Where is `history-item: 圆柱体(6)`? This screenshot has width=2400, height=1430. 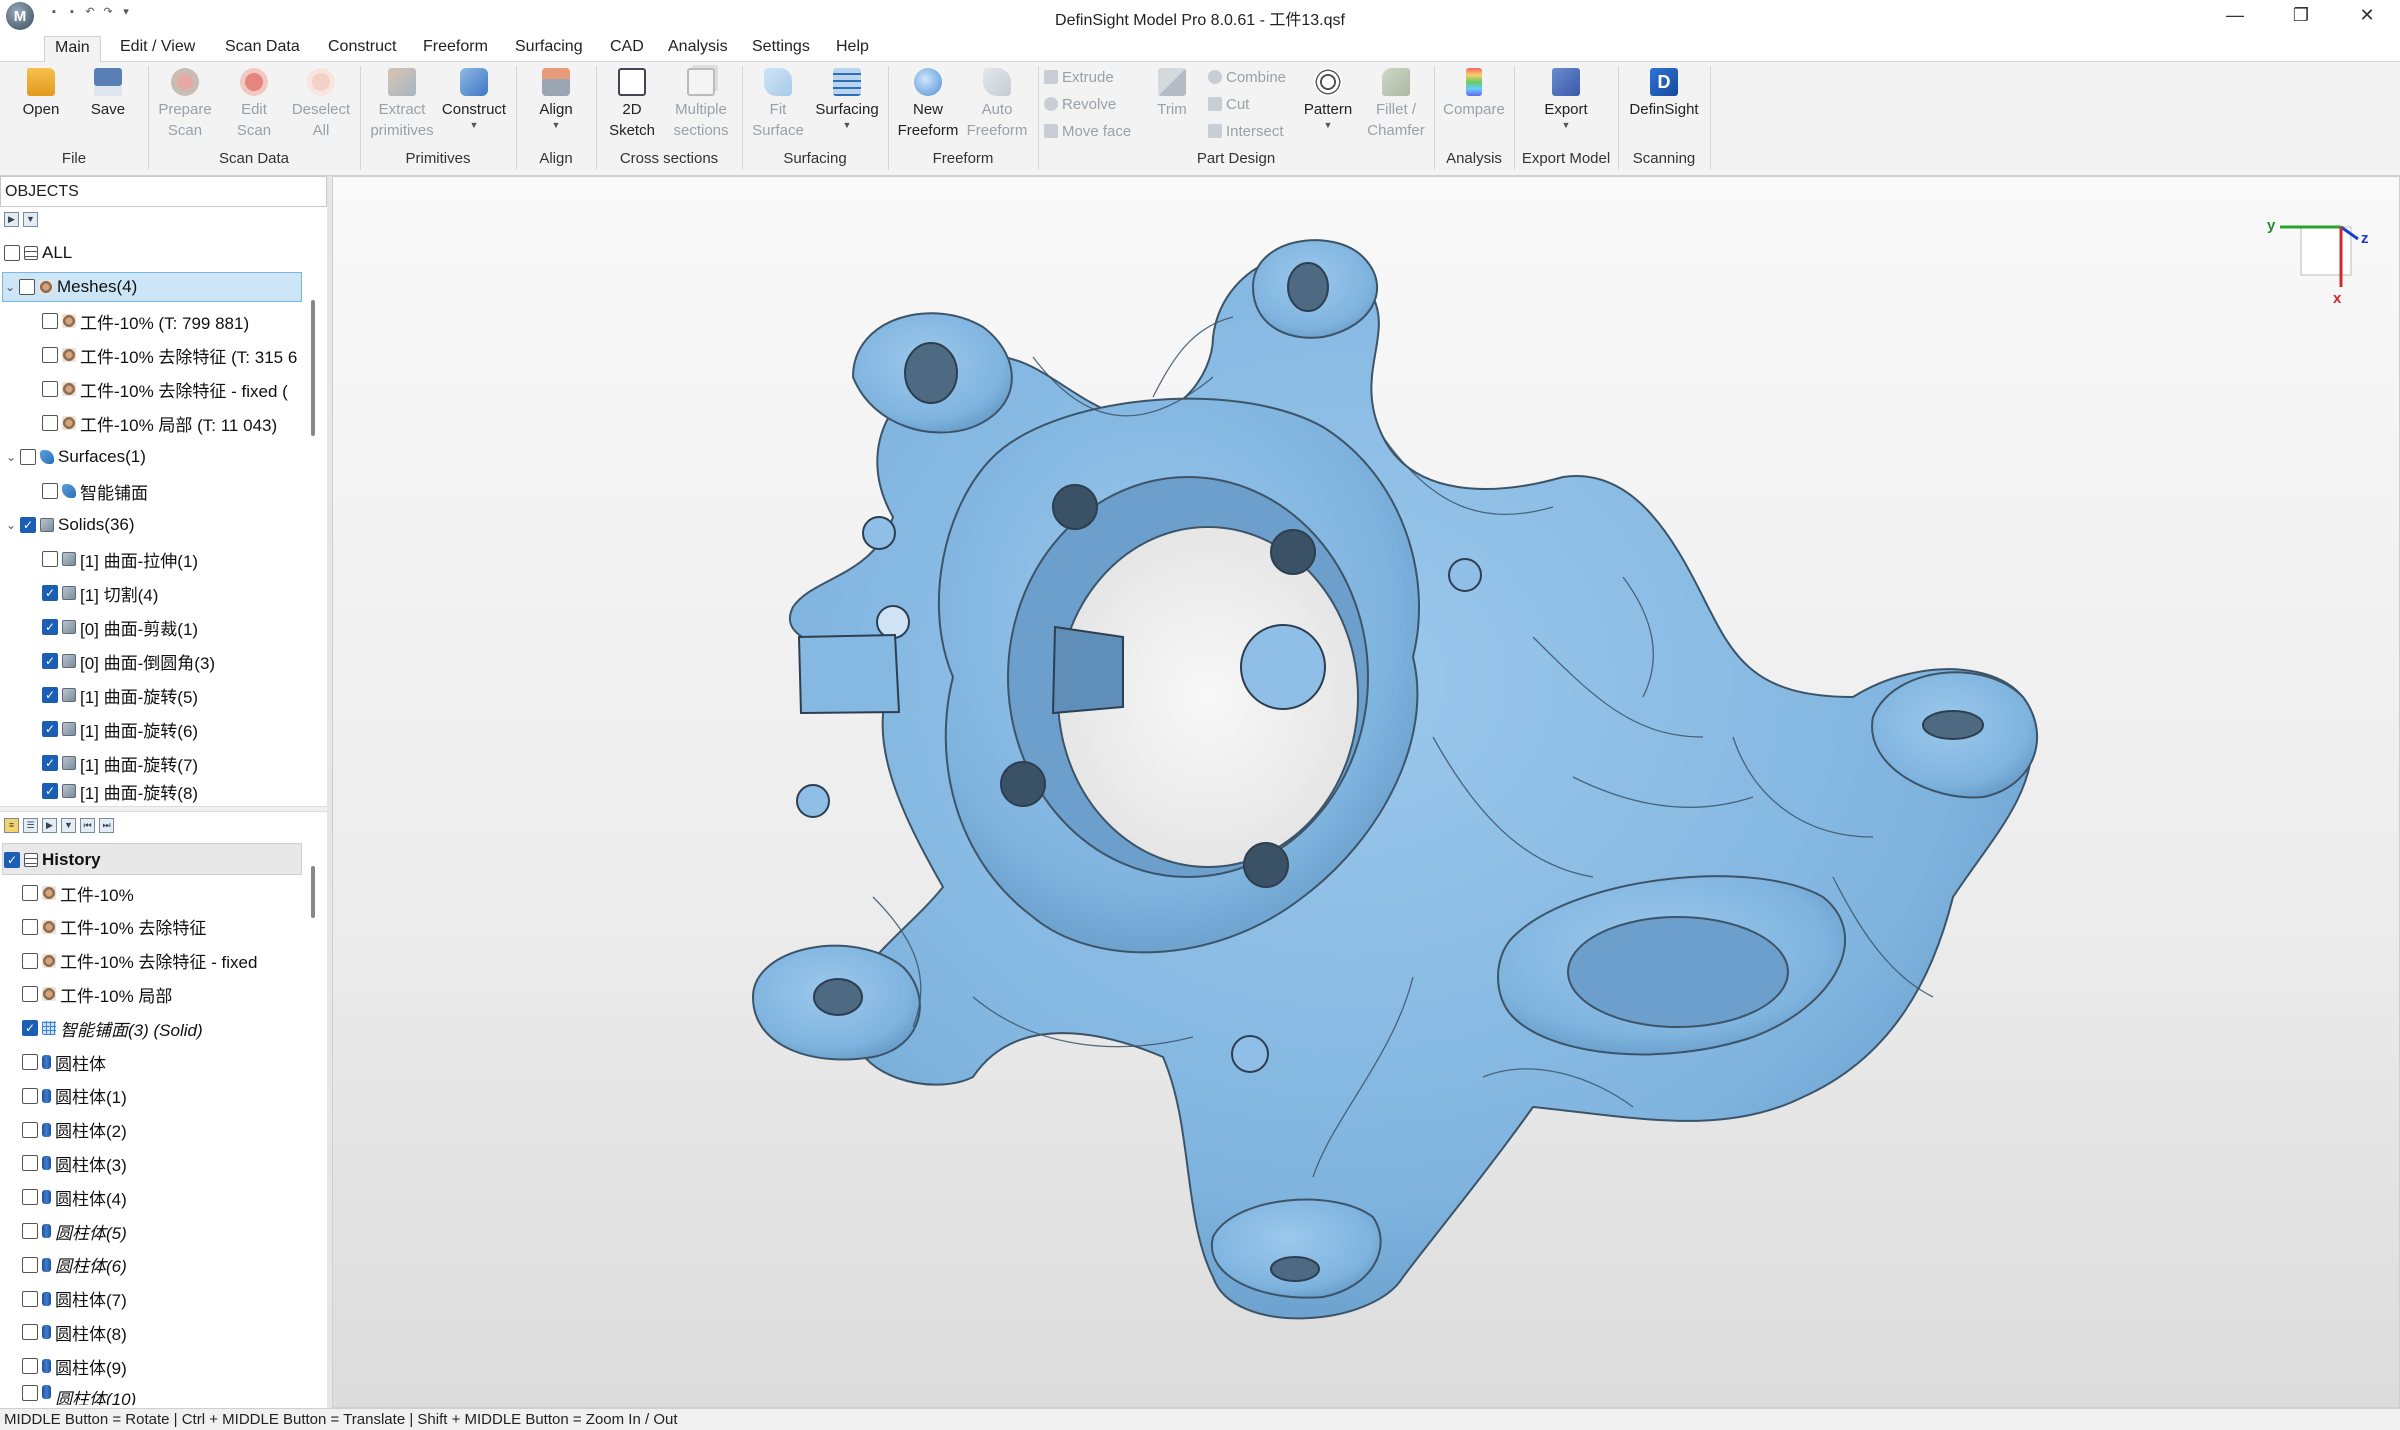
history-item: 圆柱体(6) is located at coordinates (74, 1265).